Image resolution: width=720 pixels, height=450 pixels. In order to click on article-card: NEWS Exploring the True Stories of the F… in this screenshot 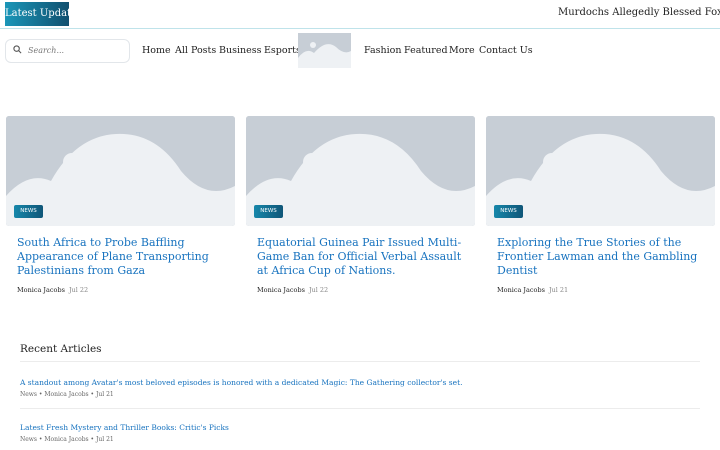, I will do `click(600, 206)`.